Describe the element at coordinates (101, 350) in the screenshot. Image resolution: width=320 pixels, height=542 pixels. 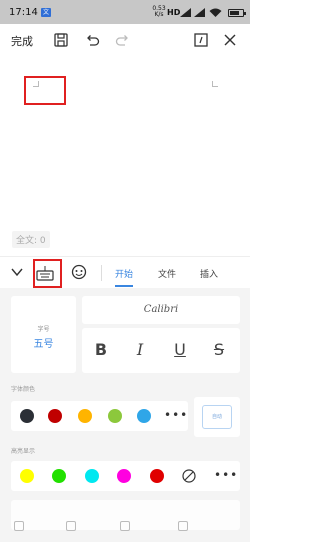
I see `bold-button: B` at that location.